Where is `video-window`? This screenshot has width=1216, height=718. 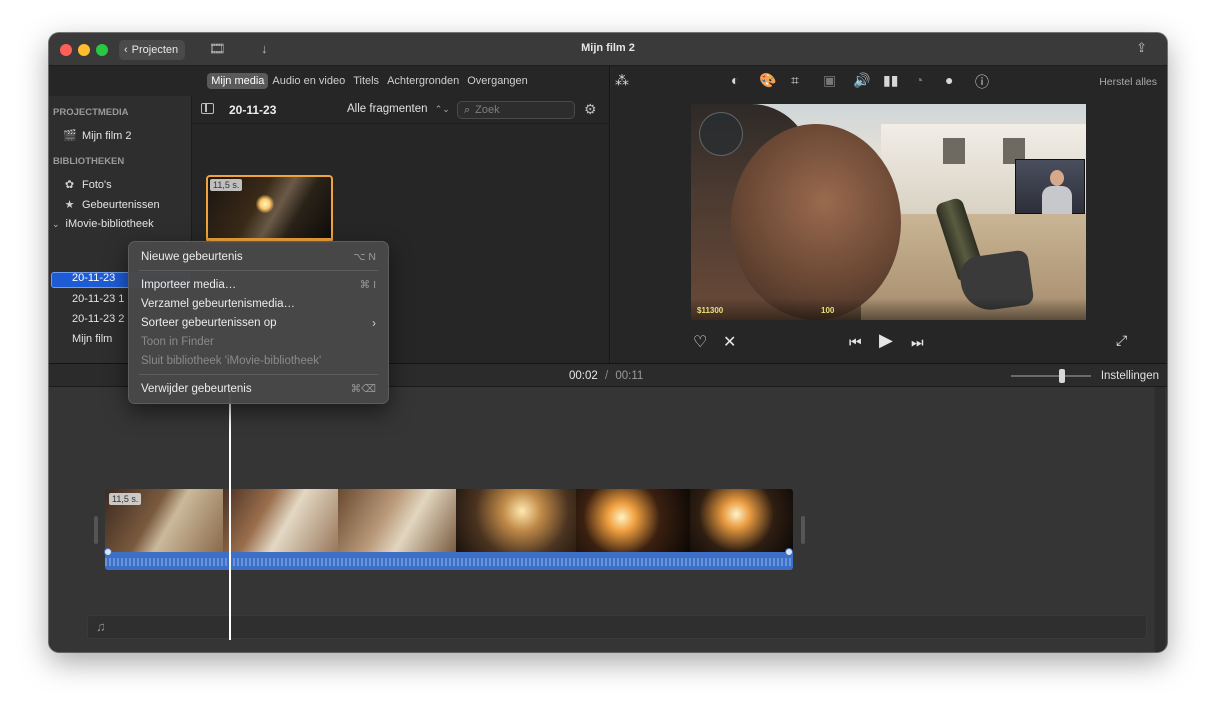
video-window is located at coordinates (954, 151).